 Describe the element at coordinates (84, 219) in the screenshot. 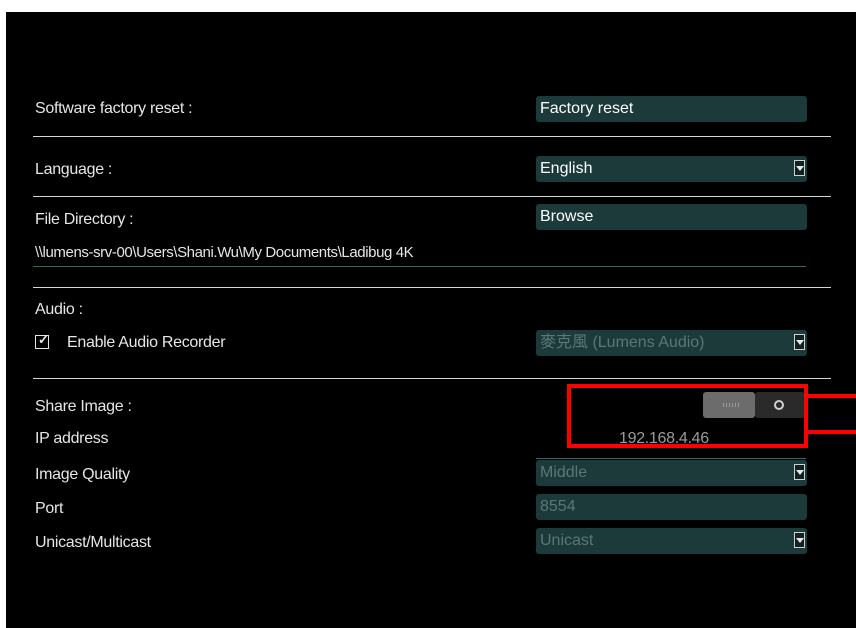

I see `file-directory-label: File Directory :` at that location.